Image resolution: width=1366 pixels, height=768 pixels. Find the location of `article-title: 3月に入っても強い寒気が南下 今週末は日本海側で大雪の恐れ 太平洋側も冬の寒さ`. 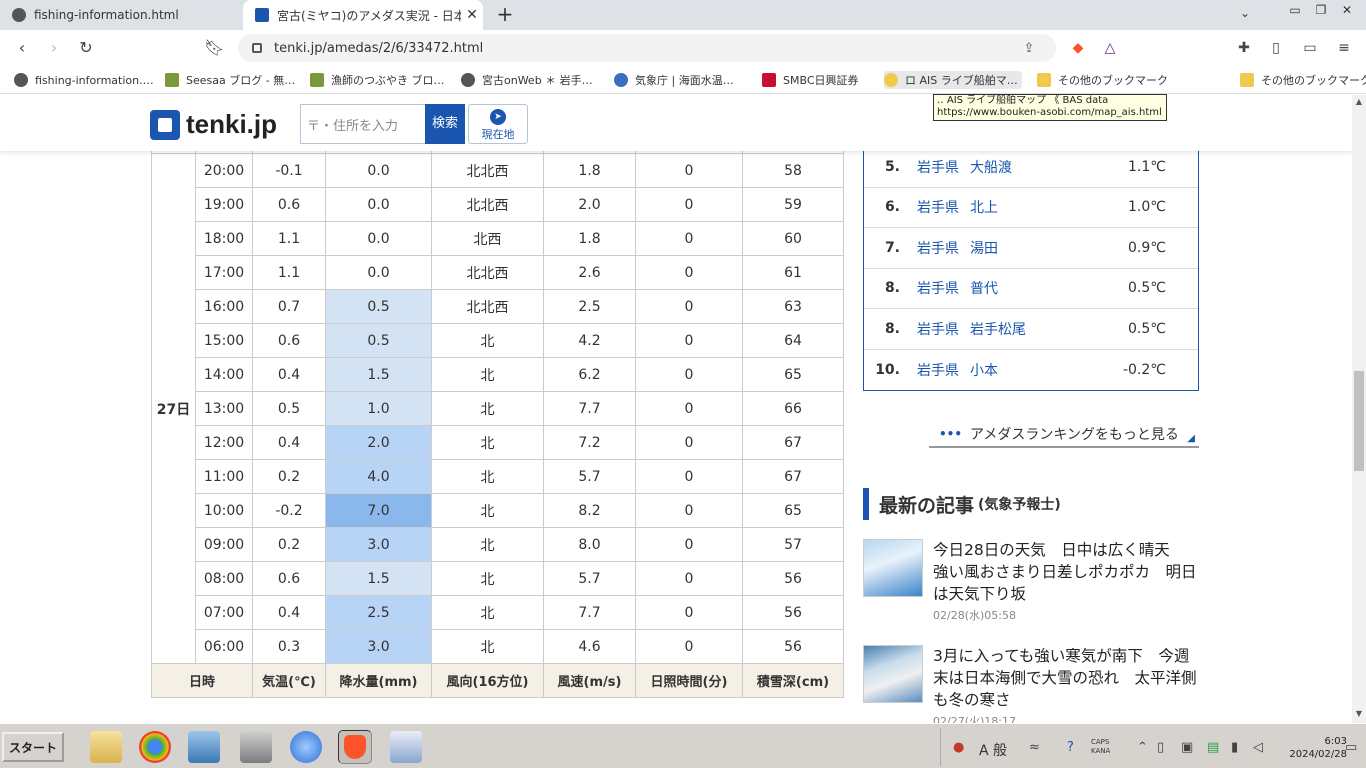

article-title: 3月に入っても強い寒気が南下 今週末は日本海側で大雪の恐れ 太平洋側も冬の寒さ is located at coordinates (1066, 678).